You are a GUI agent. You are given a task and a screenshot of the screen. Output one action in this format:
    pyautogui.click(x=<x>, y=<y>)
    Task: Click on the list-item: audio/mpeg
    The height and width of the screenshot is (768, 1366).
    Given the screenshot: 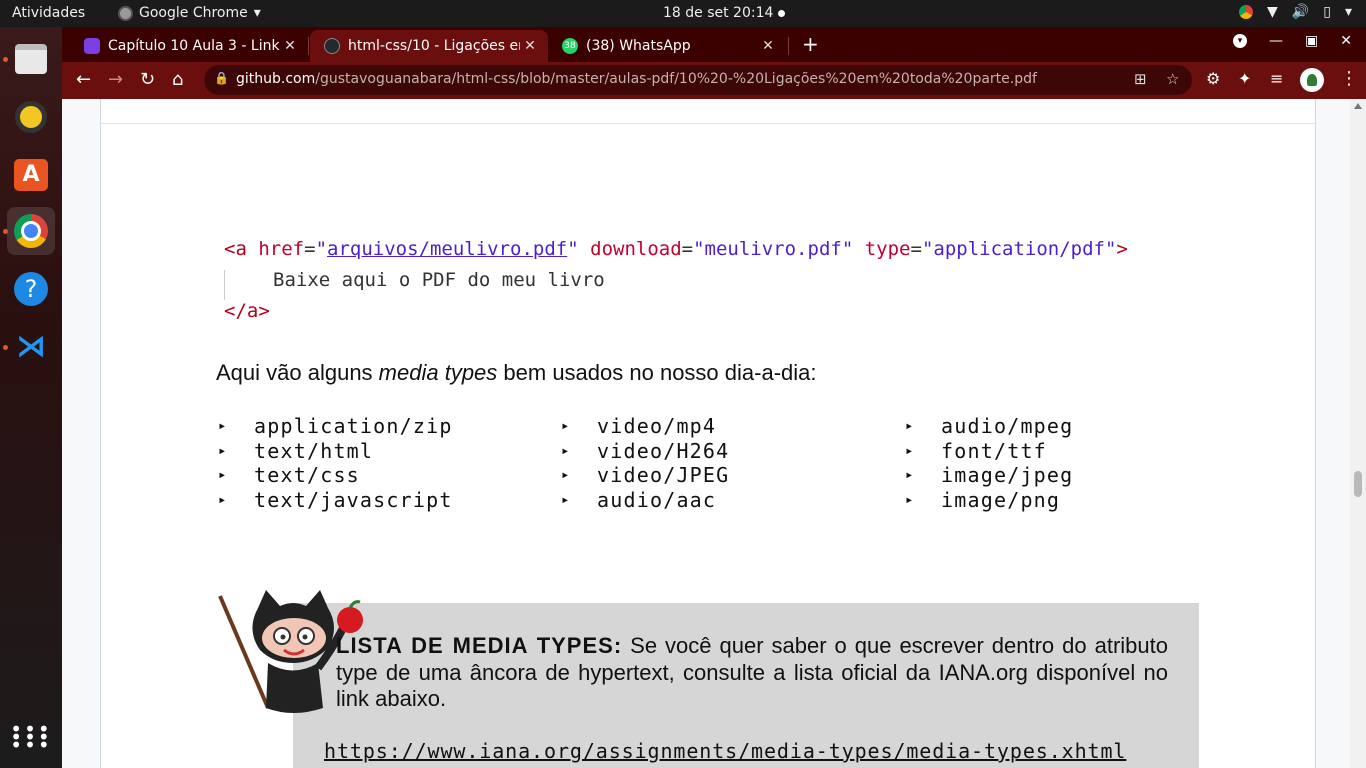 What is the action you would take?
    pyautogui.click(x=989, y=426)
    